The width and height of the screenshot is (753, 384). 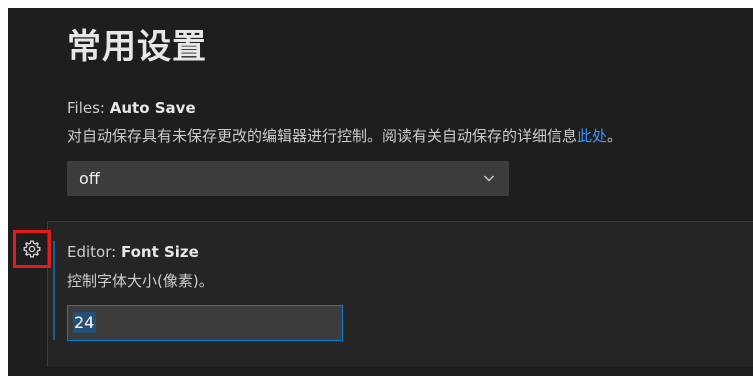 I want to click on auto-save-dropdown-value: off, so click(x=89, y=178).